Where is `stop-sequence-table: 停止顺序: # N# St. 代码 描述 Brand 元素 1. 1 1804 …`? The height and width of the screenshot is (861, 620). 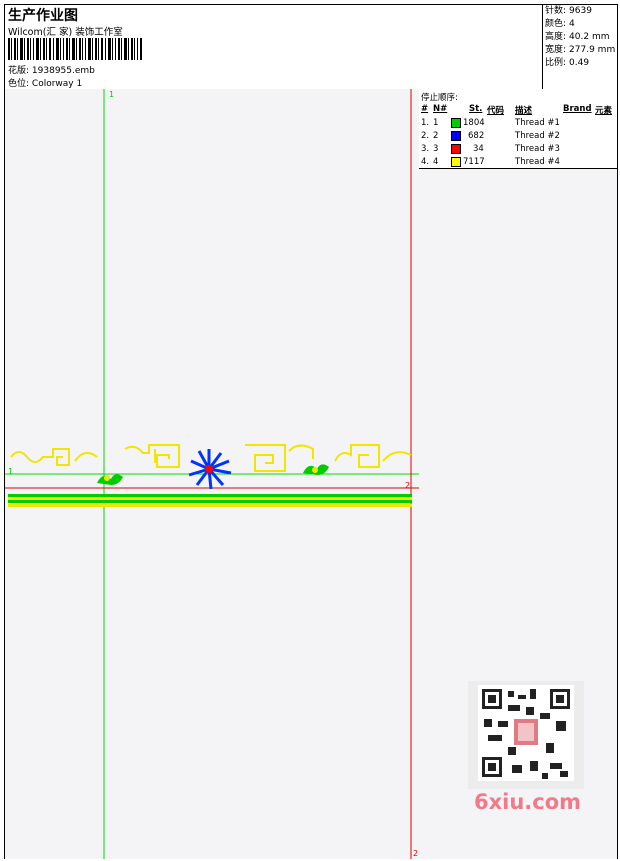 stop-sequence-table: 停止顺序: # N# St. 代码 描述 Brand 元素 1. 1 1804 … is located at coordinates (518, 129).